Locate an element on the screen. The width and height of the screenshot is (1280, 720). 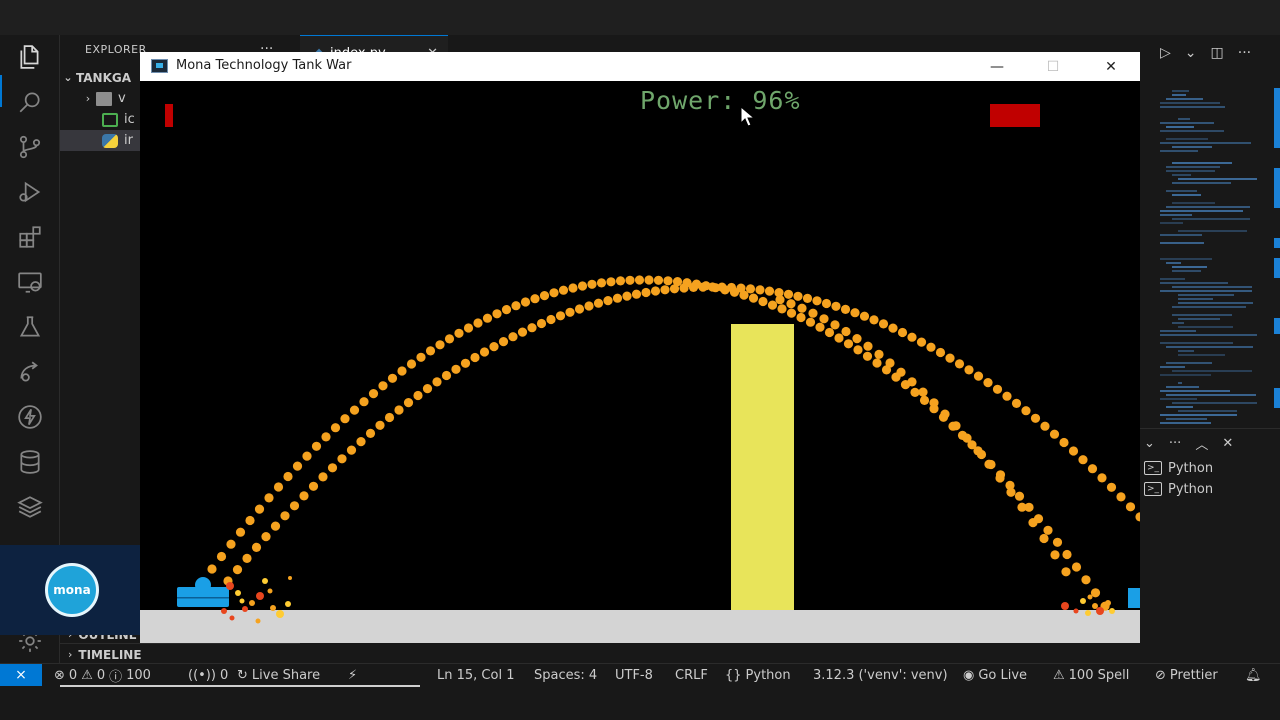
close-icon: ✕ is located at coordinates (1227, 443).